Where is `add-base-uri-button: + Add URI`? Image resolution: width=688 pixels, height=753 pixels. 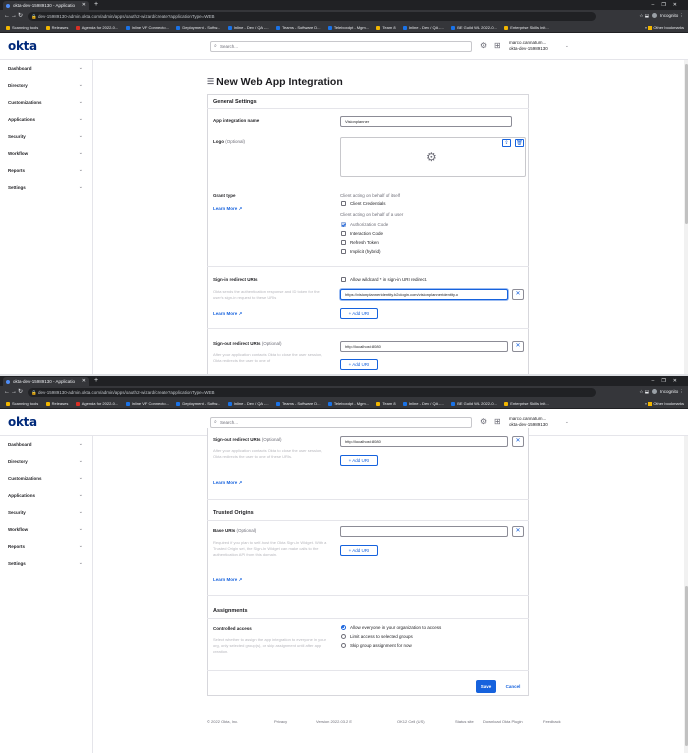 add-base-uri-button: + Add URI is located at coordinates (359, 550).